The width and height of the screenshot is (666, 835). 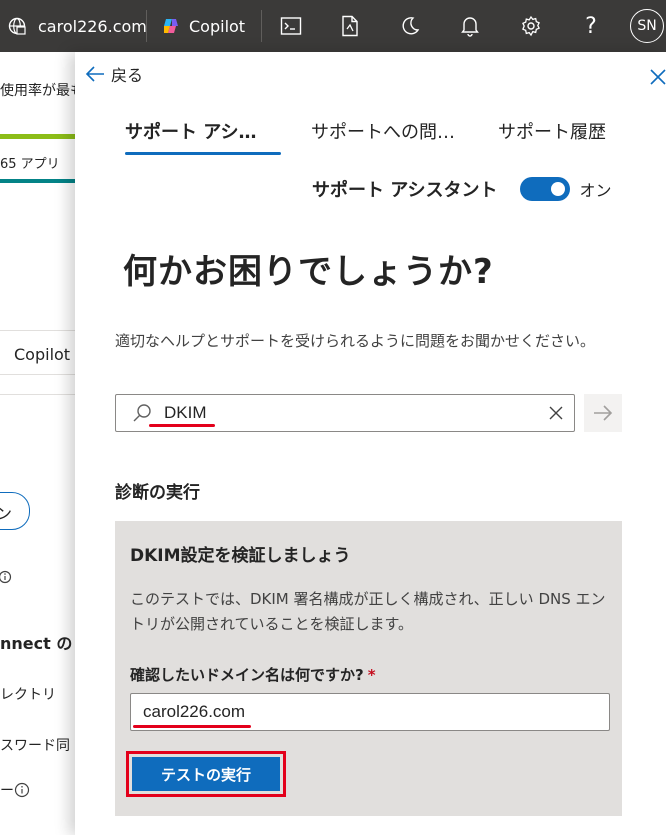 I want to click on run-test-button: テストの実行, so click(x=206, y=774).